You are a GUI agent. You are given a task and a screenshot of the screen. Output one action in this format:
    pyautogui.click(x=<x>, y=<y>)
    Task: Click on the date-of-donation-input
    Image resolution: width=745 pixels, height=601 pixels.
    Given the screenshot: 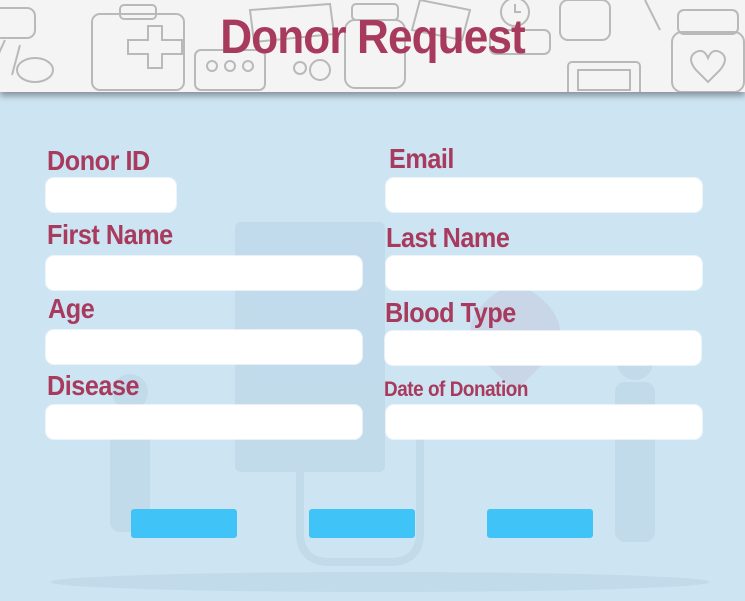 What is the action you would take?
    pyautogui.click(x=544, y=422)
    